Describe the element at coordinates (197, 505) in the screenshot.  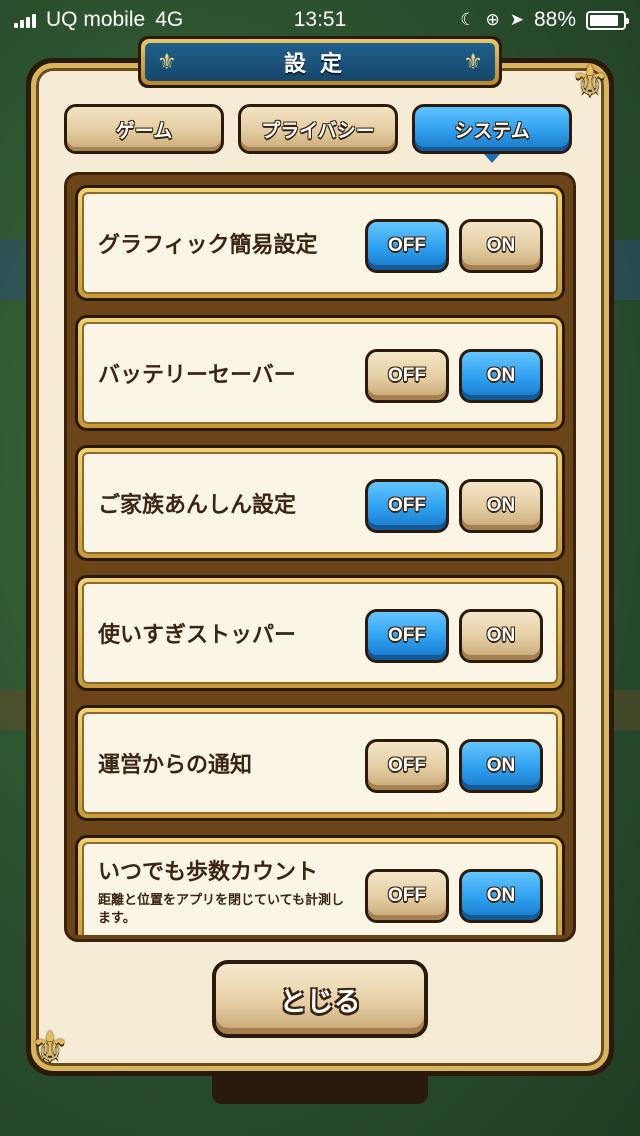
I see `setting-label: ご家族あんしん設定` at that location.